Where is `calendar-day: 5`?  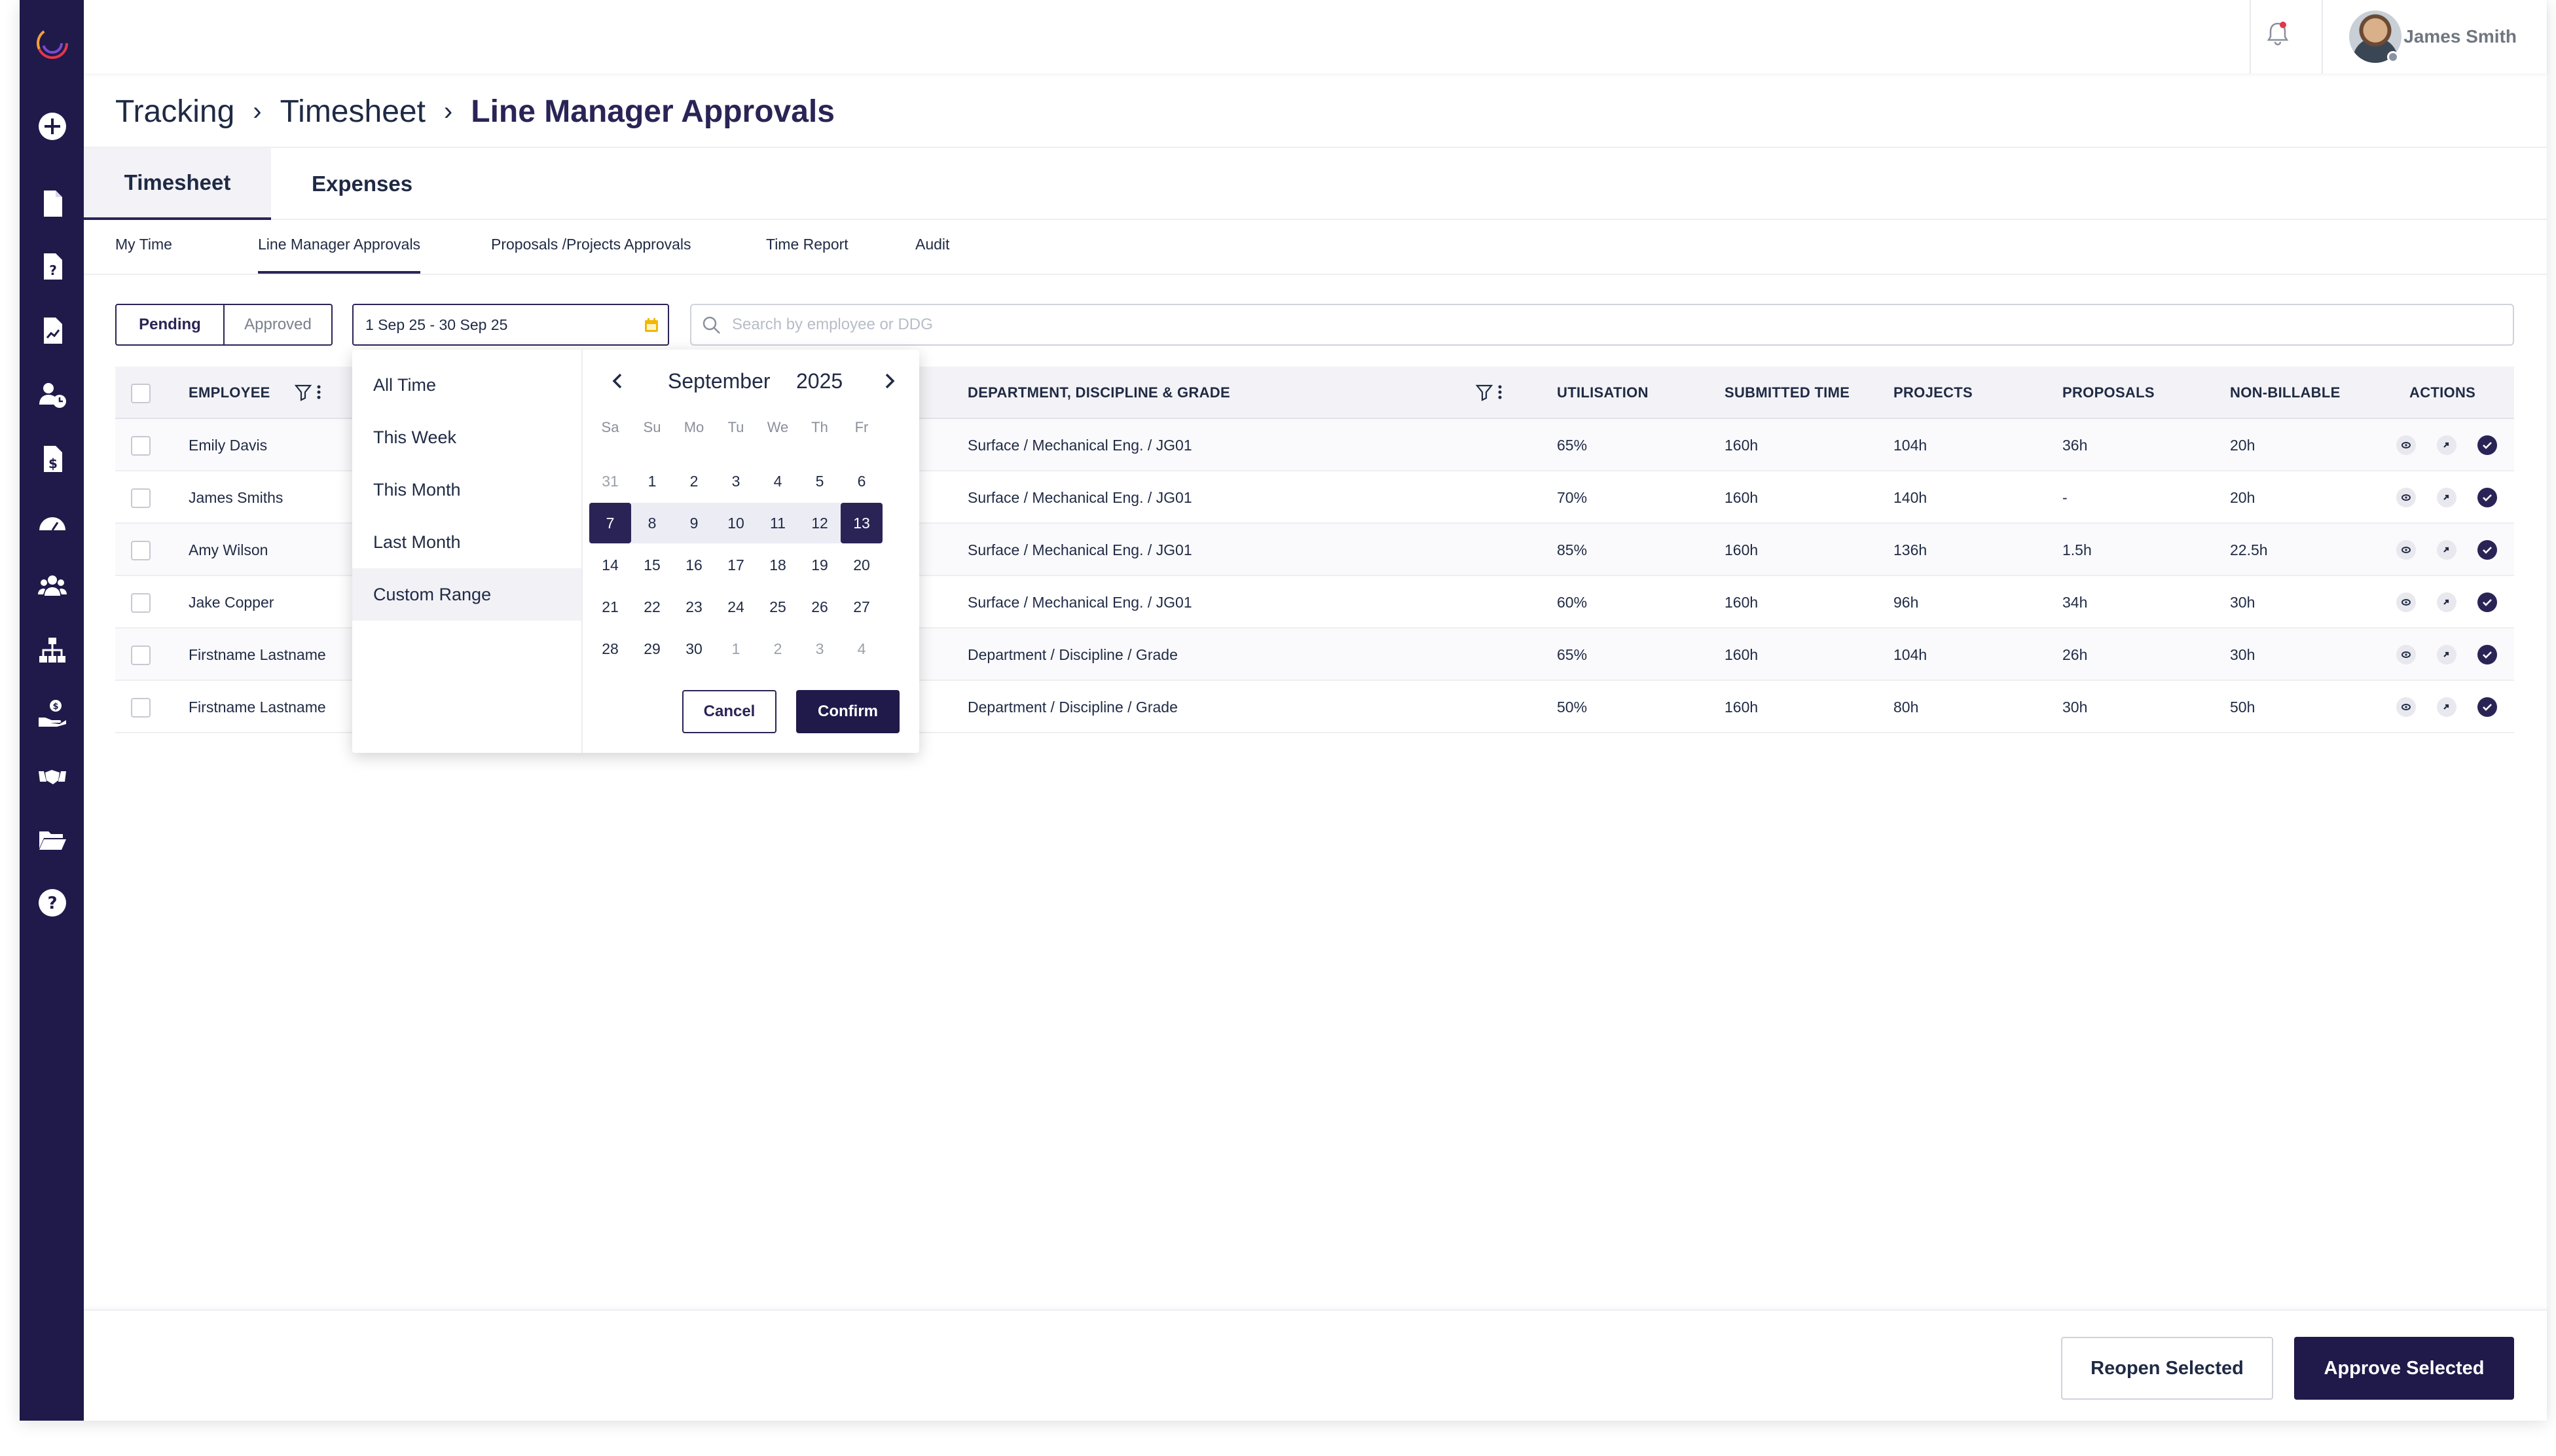 calendar-day: 5 is located at coordinates (820, 481).